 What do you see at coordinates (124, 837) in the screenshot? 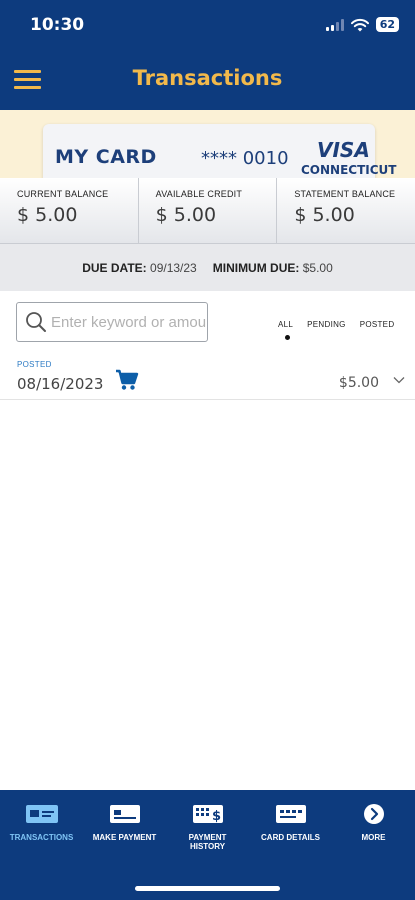
I see `nav-label: MAKE PAYMENT` at bounding box center [124, 837].